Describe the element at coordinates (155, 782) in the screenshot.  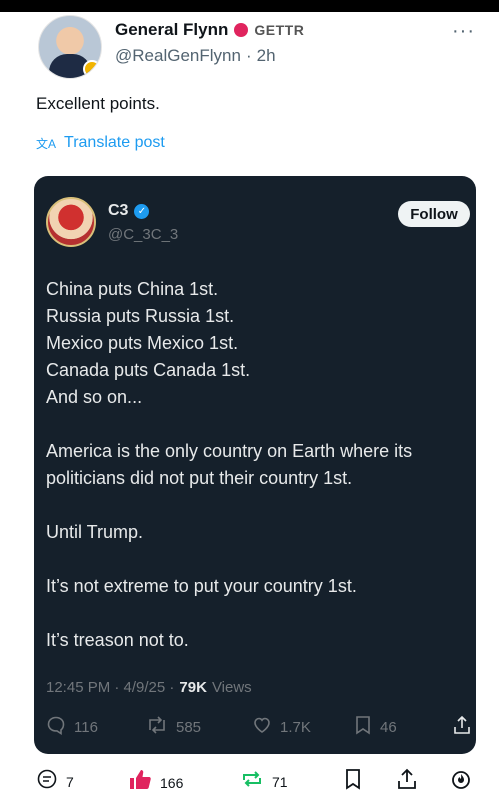
I see `like-button-main: 166` at that location.